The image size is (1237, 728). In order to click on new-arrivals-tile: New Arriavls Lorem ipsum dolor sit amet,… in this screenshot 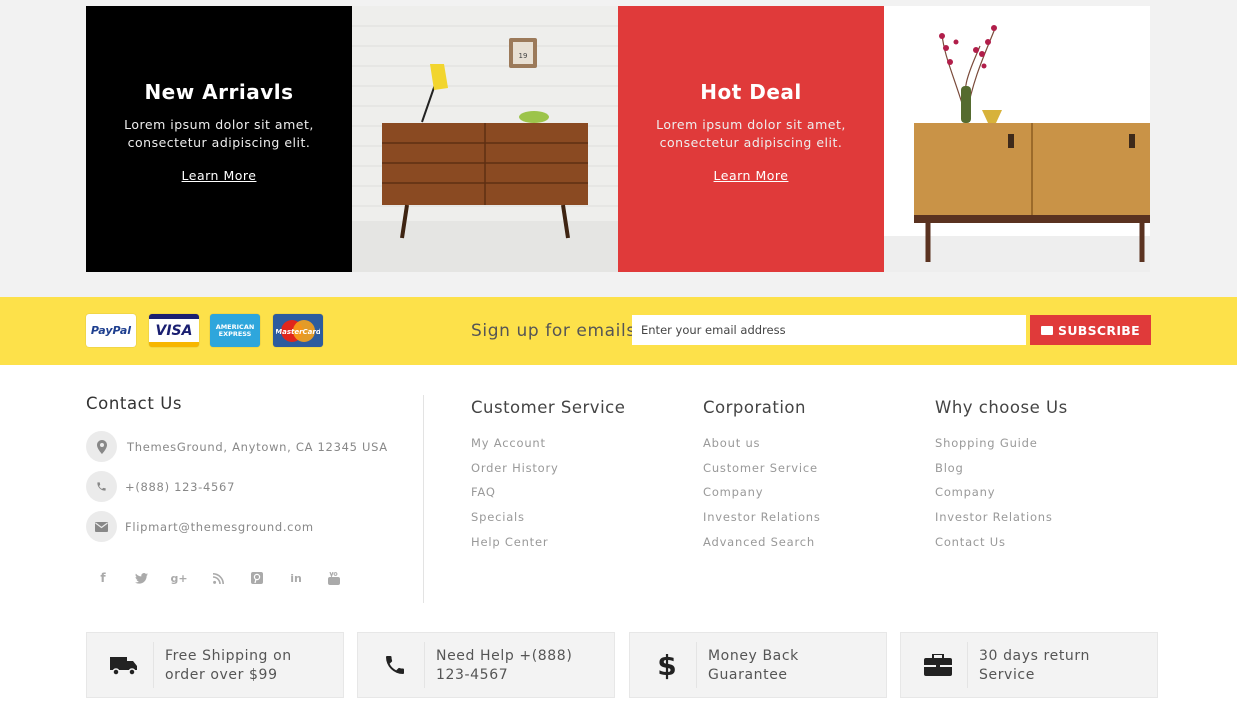, I will do `click(219, 139)`.